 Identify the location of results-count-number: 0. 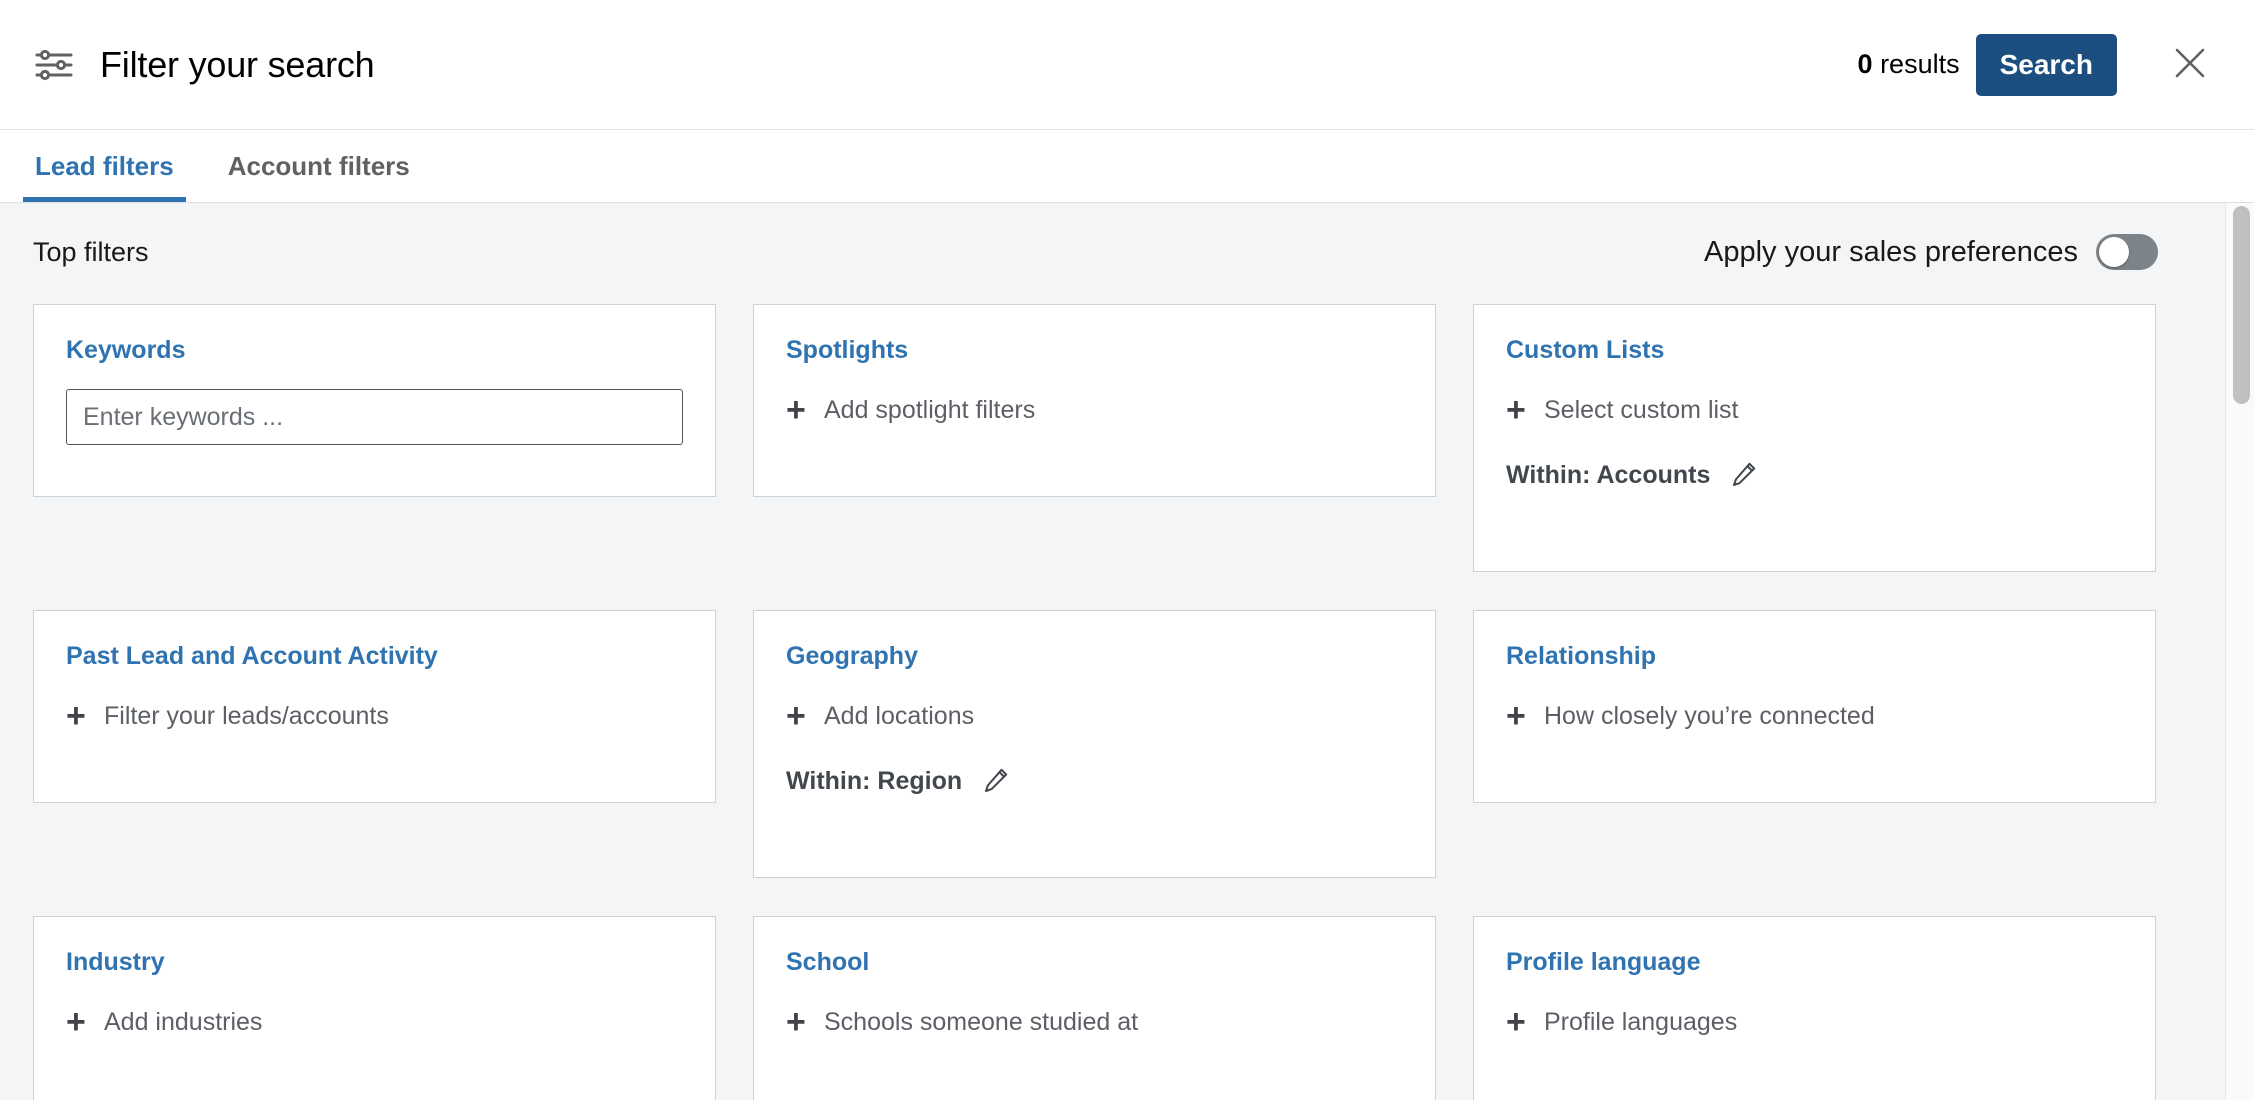
(1865, 64).